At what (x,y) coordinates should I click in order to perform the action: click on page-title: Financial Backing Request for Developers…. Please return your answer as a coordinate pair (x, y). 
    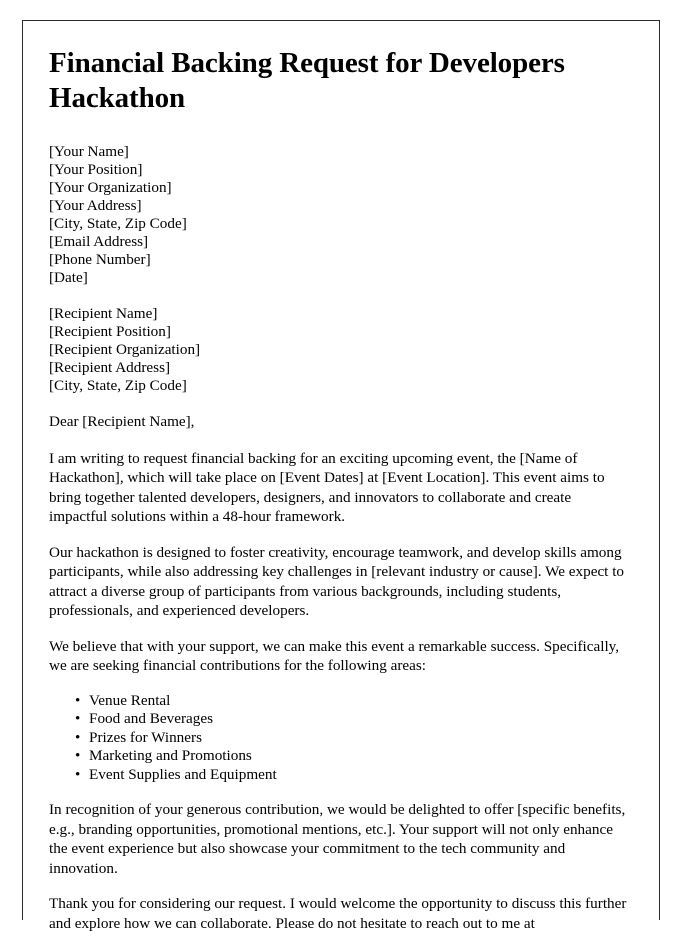
    Looking at the image, I should click on (307, 81).